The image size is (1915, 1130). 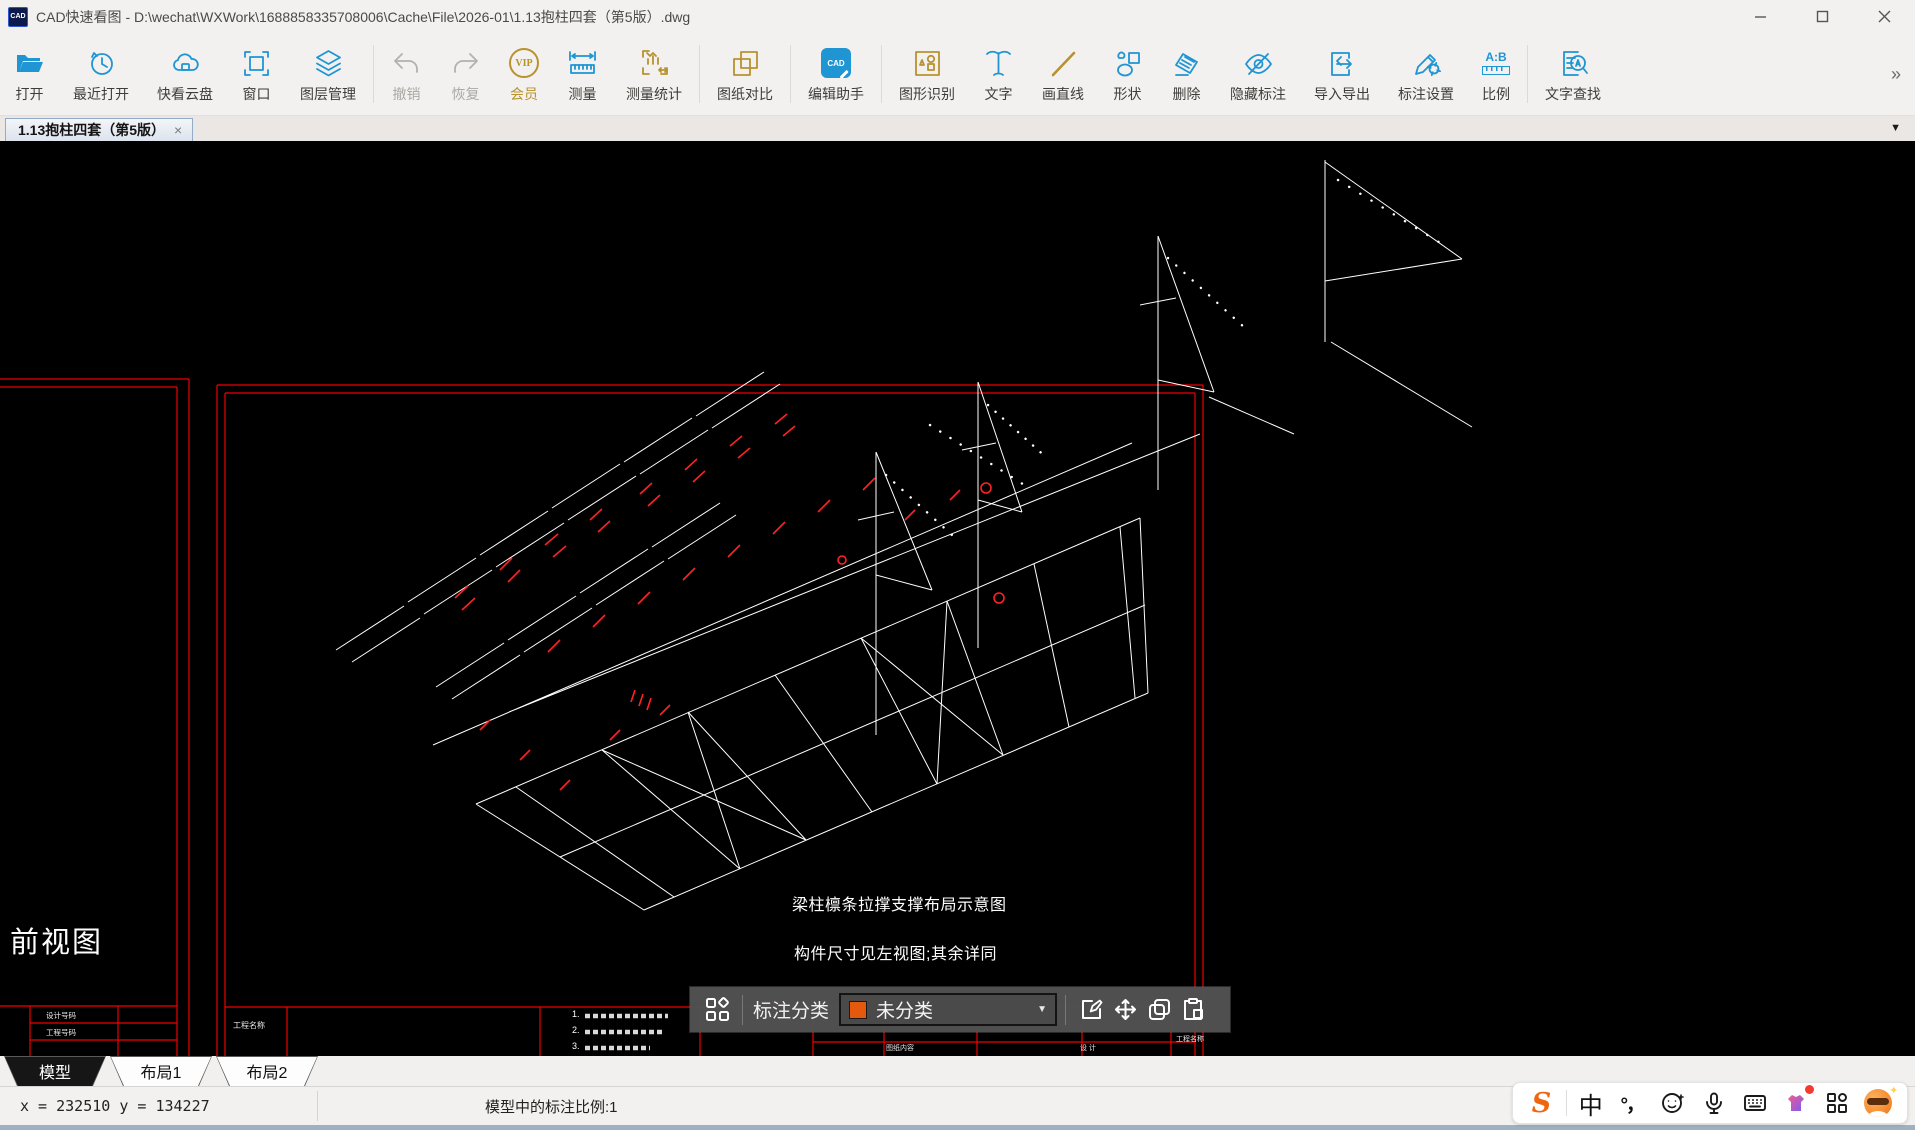 I want to click on vip-icon: VIP, so click(x=524, y=63).